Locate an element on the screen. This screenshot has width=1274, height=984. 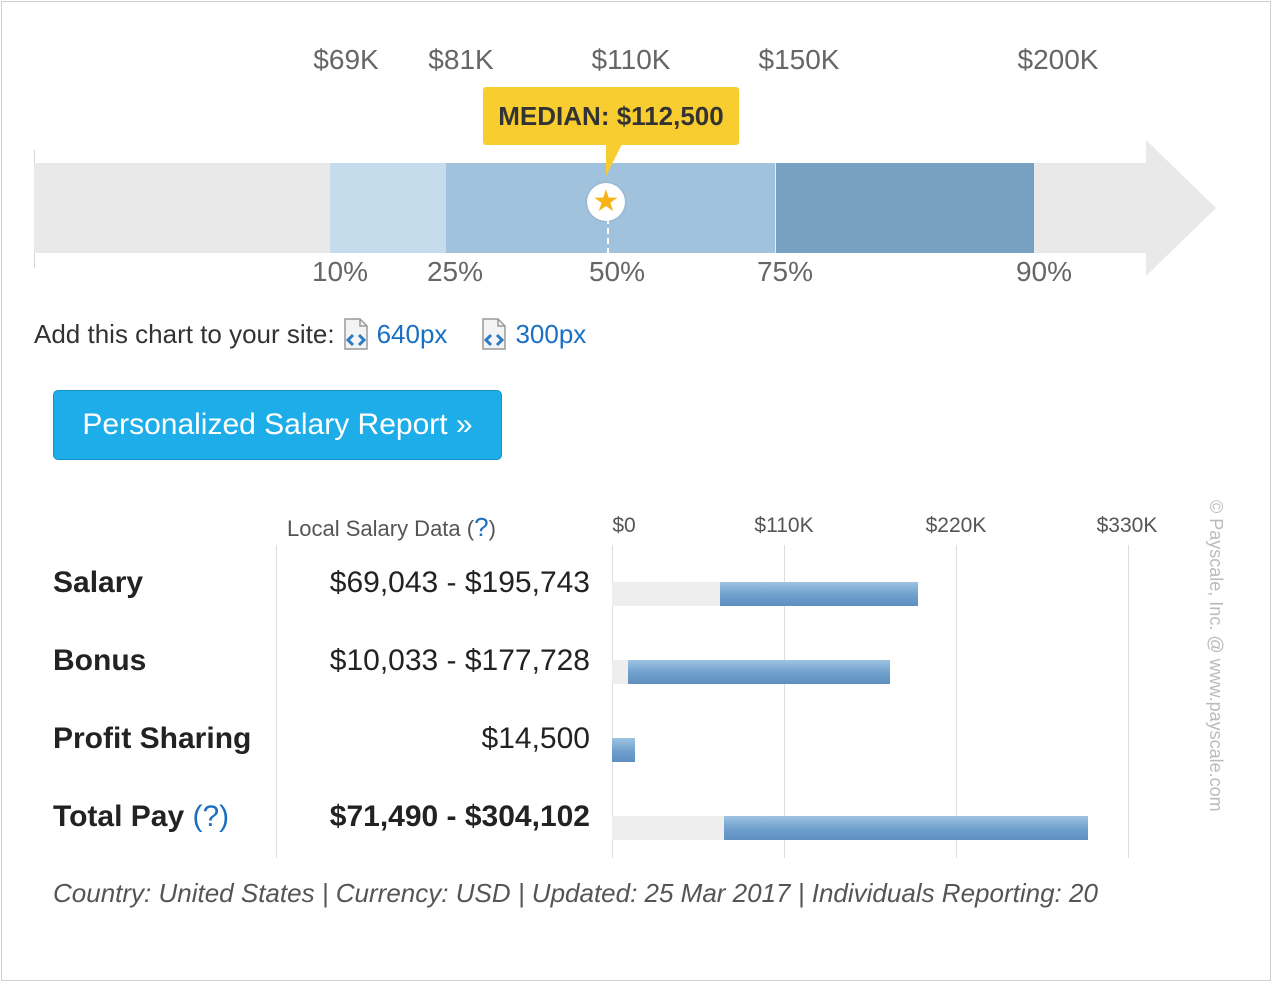
row-range-value: $10,033 - $177,728 is located at coordinates (459, 660).